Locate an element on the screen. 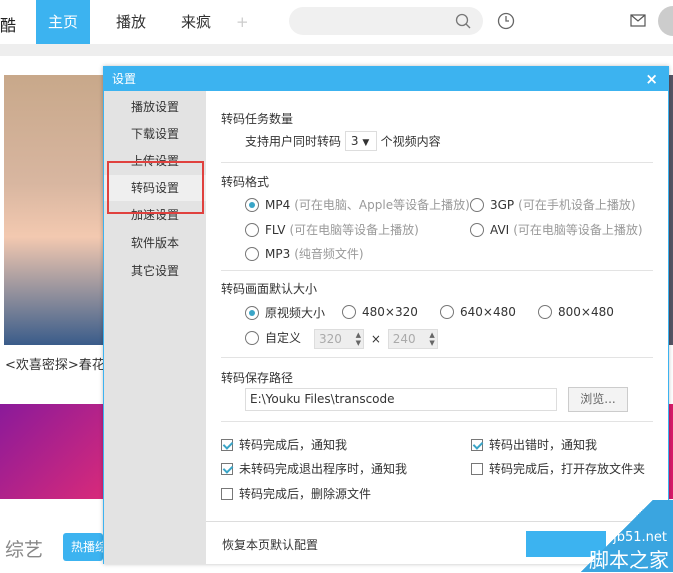  option-label: FLV is located at coordinates (275, 229).